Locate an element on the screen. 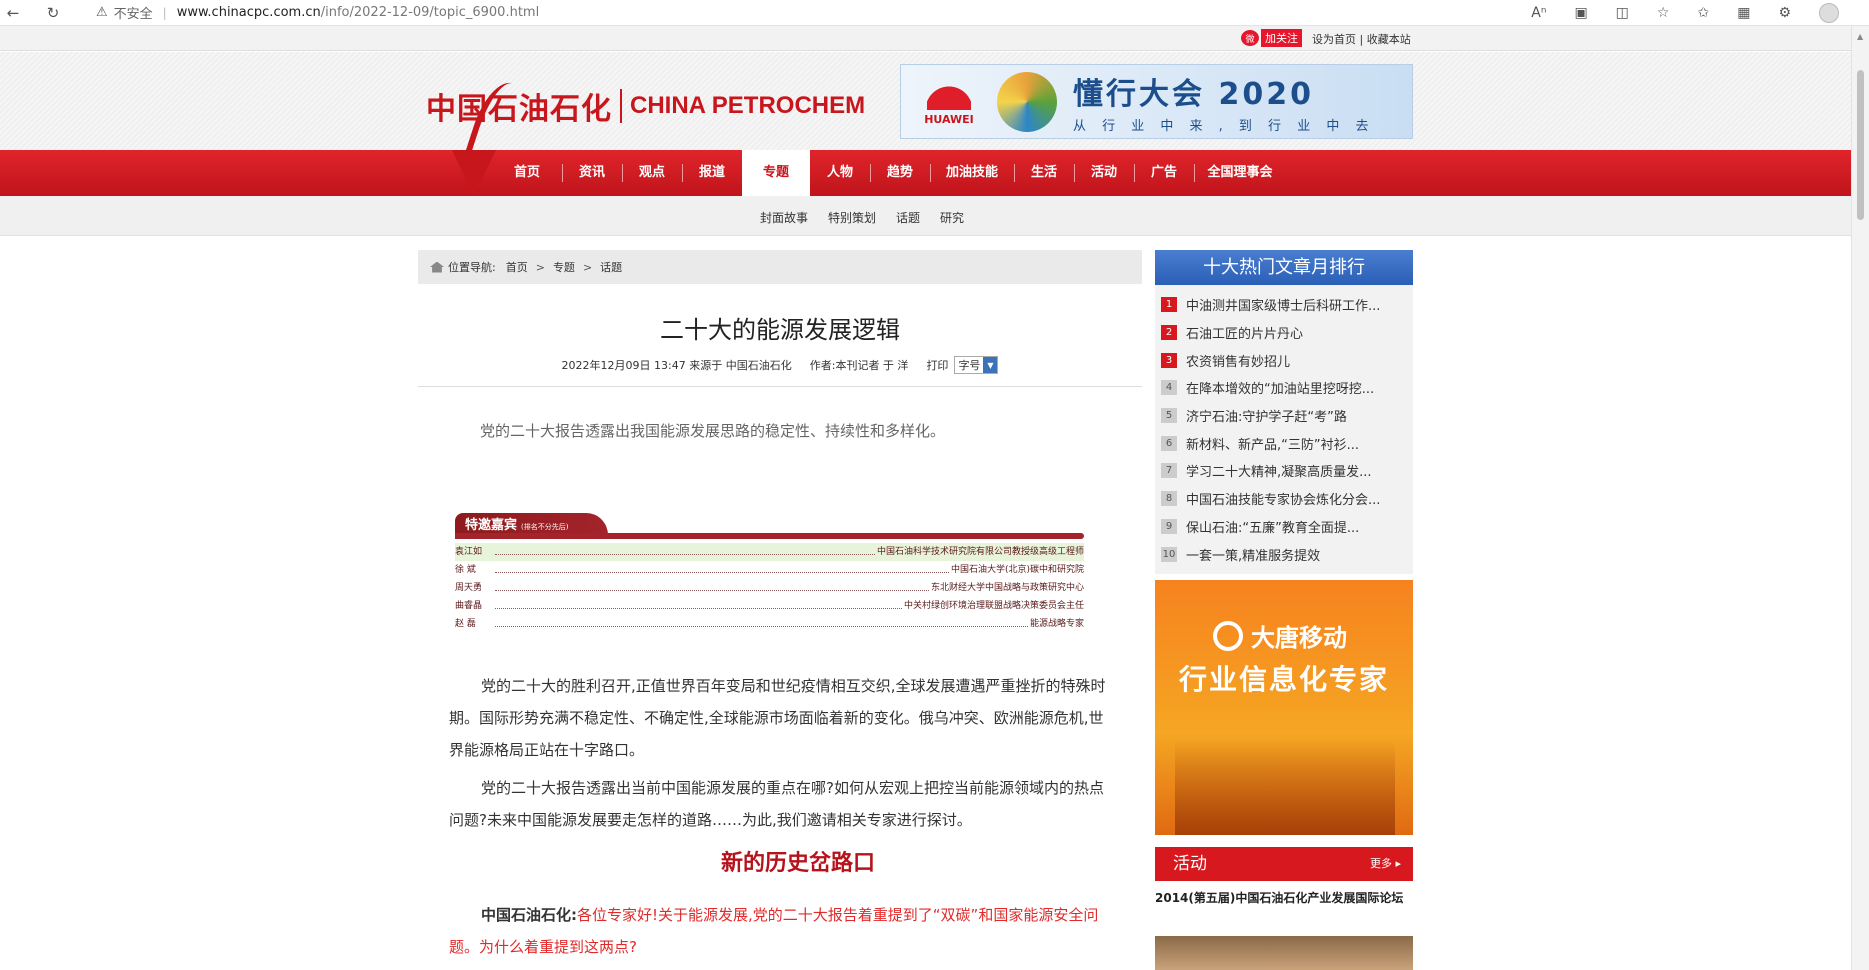 Image resolution: width=1869 pixels, height=970 pixels. hot-article-item: 10 一套一策,精准服务提效 is located at coordinates (1284, 554).